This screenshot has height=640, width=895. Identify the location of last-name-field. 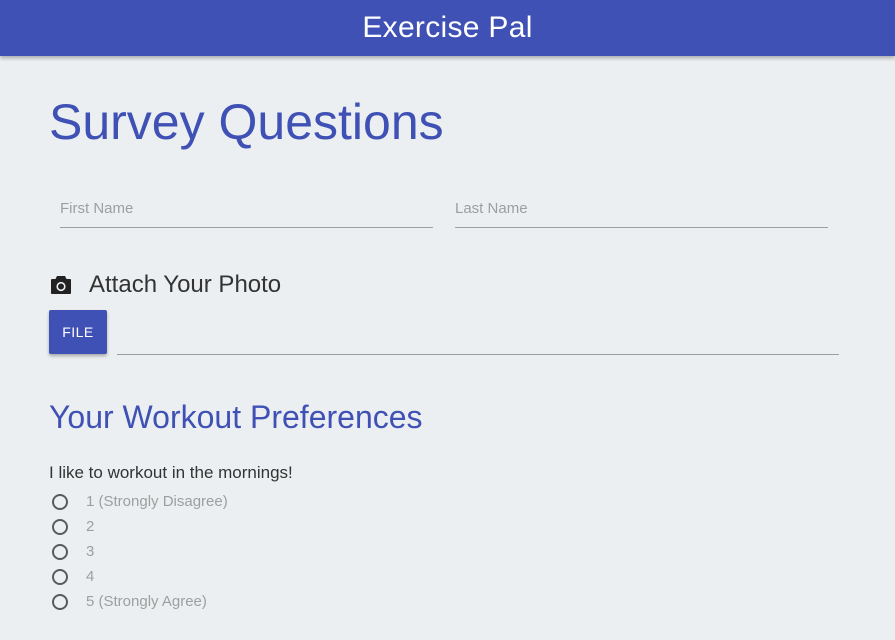
(641, 209).